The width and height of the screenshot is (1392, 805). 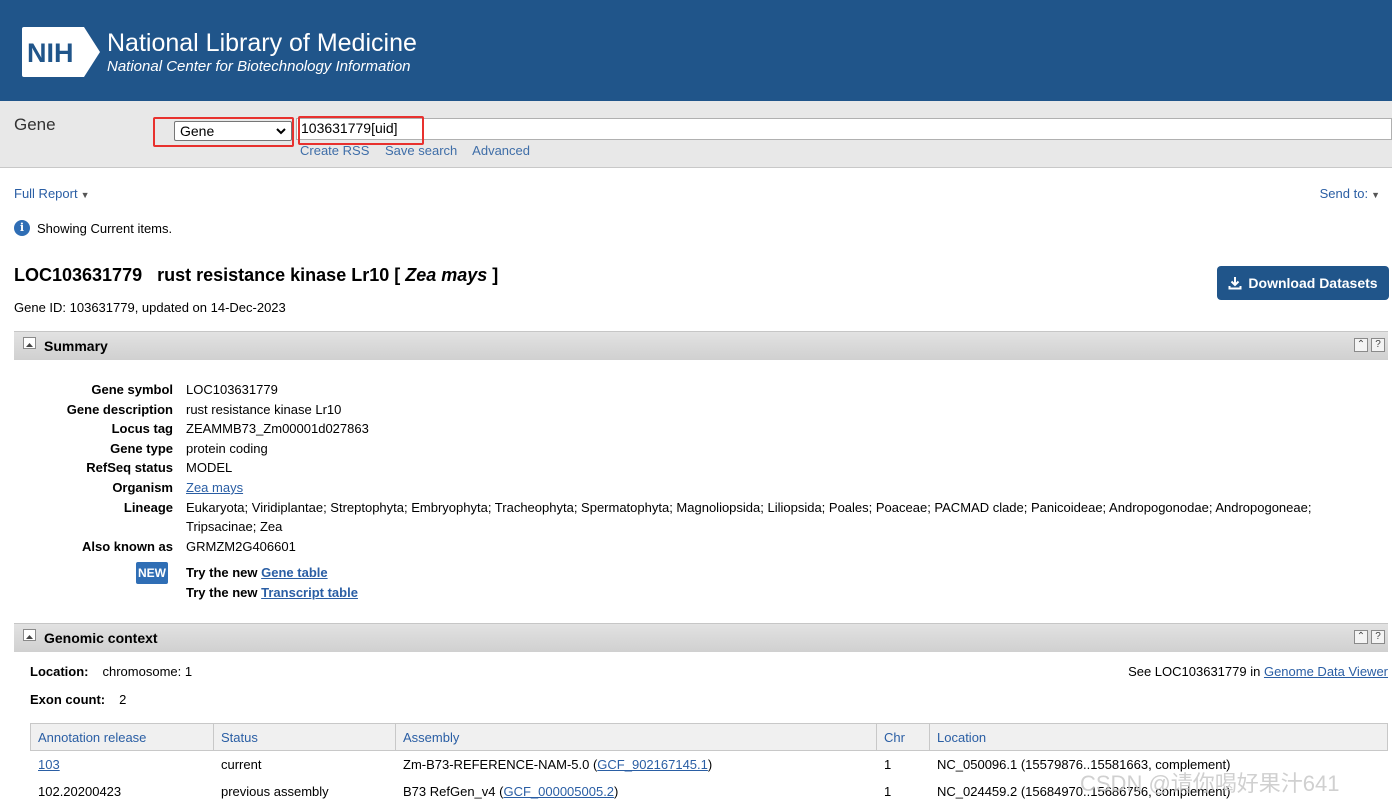 What do you see at coordinates (1258, 671) in the screenshot?
I see `genome-viewer-line: See LOC103631779 in Genome Data Viewer` at bounding box center [1258, 671].